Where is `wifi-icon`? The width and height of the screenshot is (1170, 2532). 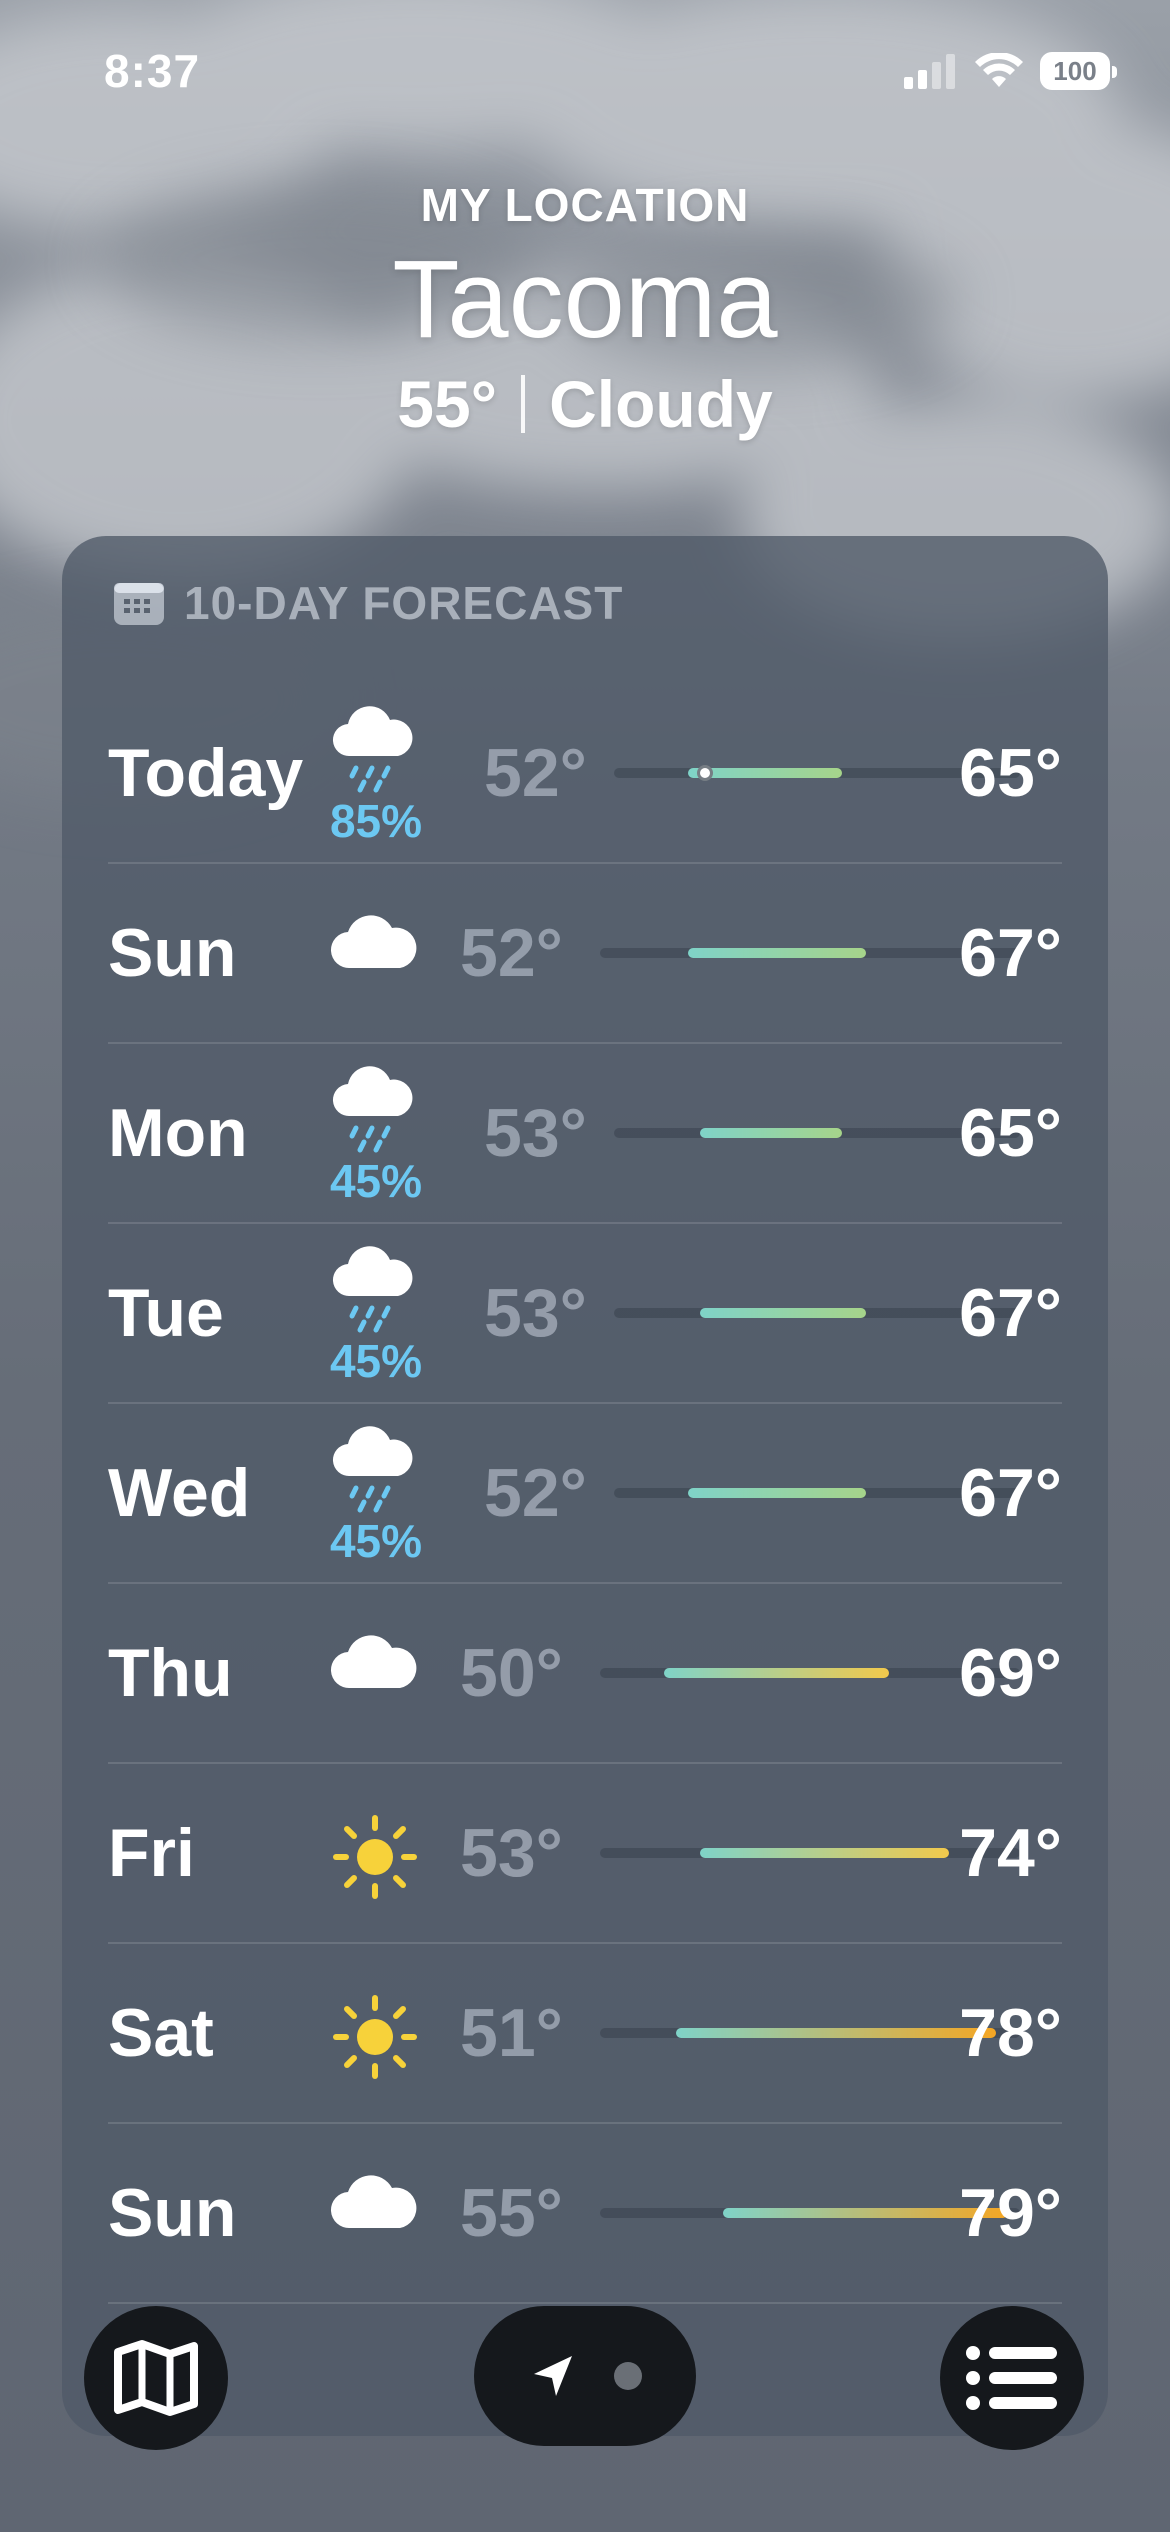 wifi-icon is located at coordinates (999, 70).